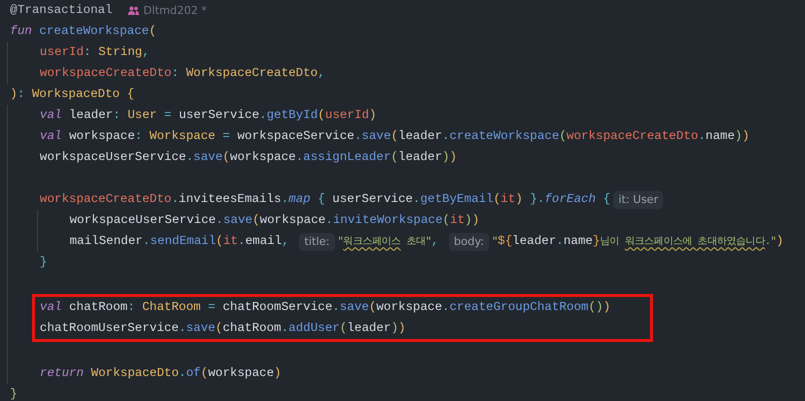  What do you see at coordinates (325, 199) in the screenshot?
I see `code-text: workspaceCreateDto.inviteesEmails.map { userService.getByEmail(it) }.forEach {` at bounding box center [325, 199].